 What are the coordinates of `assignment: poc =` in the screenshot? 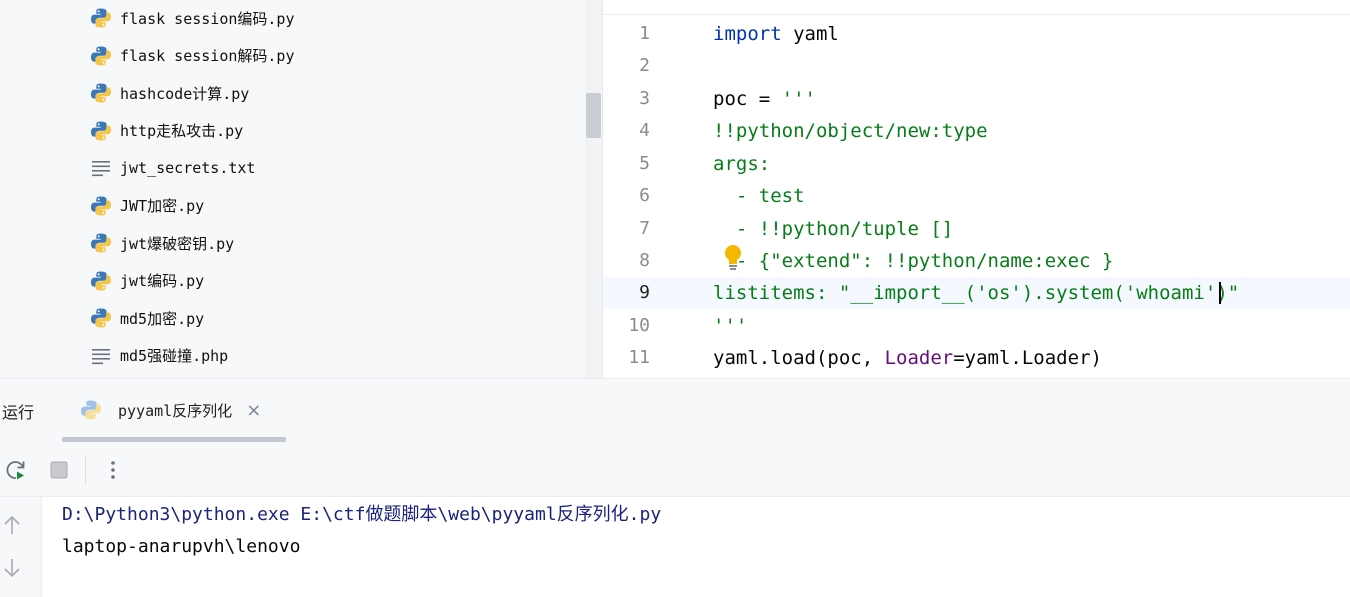 It's located at (747, 99).